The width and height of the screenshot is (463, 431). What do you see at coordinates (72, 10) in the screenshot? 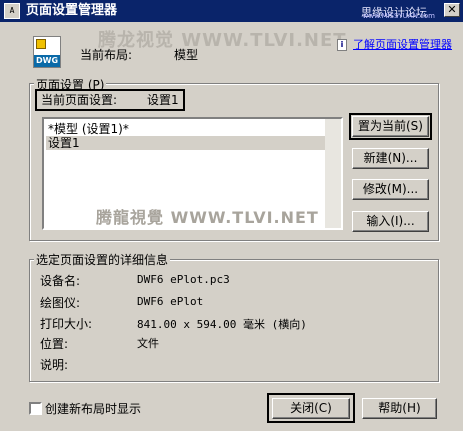
I see `window-title: 页面设置管理器` at bounding box center [72, 10].